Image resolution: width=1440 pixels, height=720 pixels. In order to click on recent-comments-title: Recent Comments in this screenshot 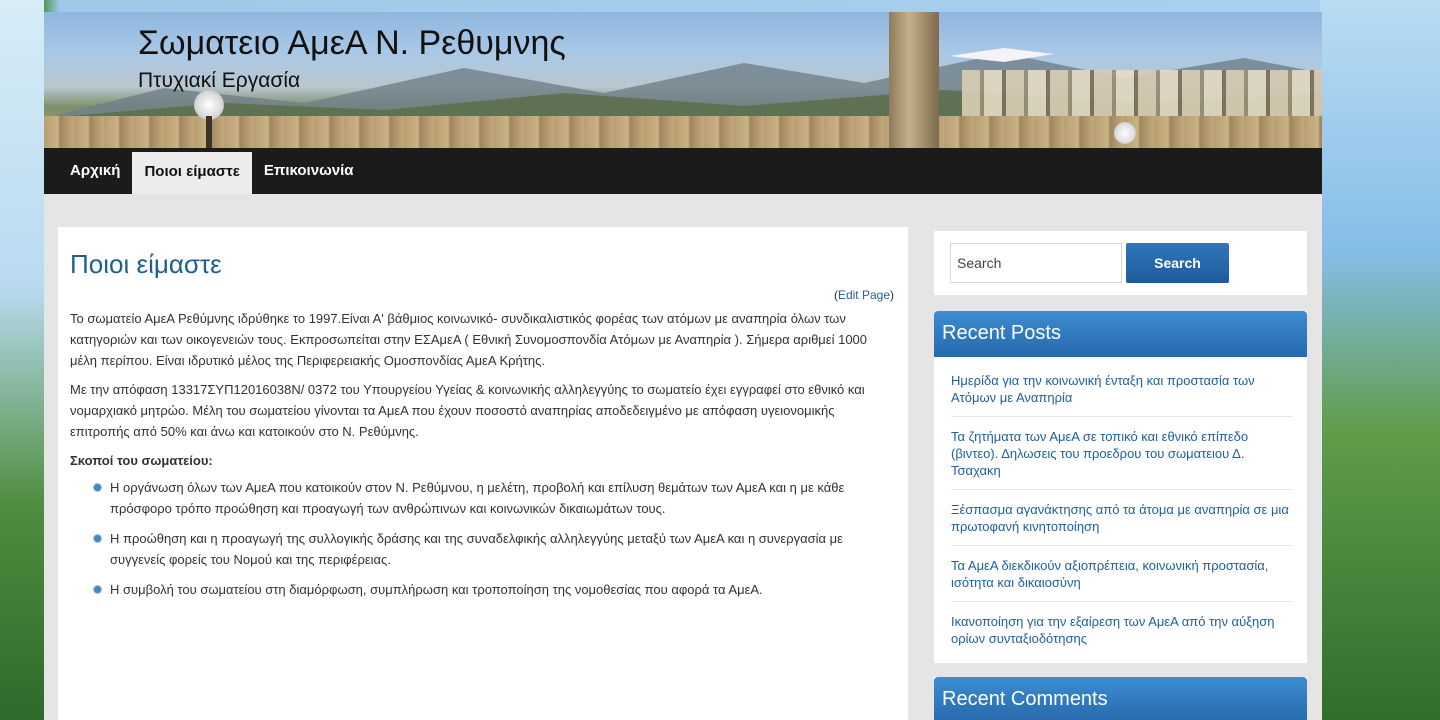, I will do `click(1120, 698)`.